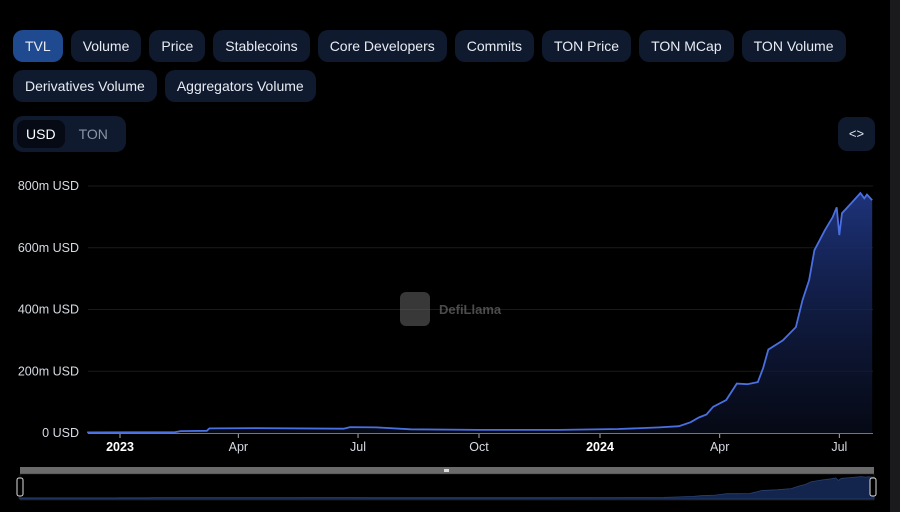  Describe the element at coordinates (120, 447) in the screenshot. I see `x-tick-label: 2023` at that location.